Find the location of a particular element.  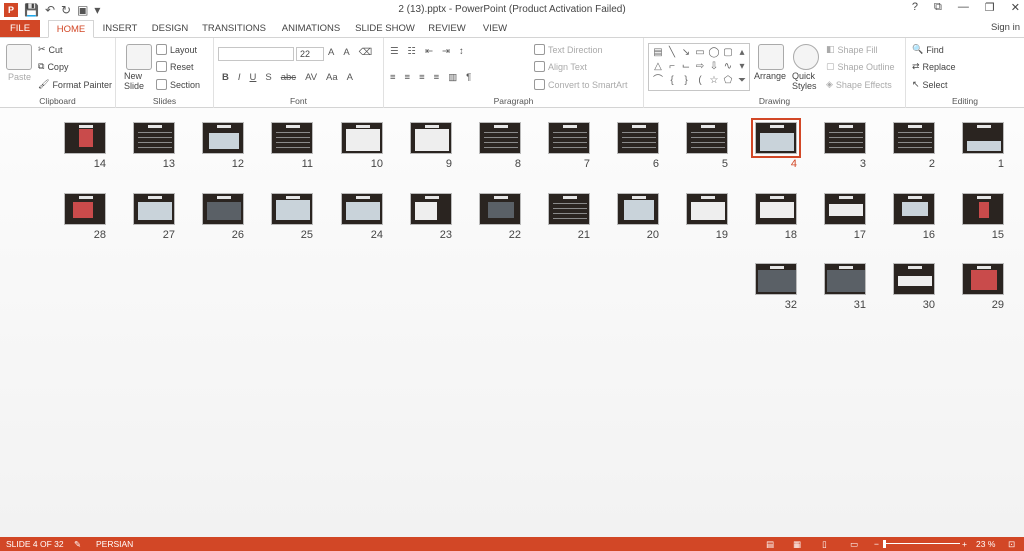

strikethrough-button: abc is located at coordinates (288, 77).